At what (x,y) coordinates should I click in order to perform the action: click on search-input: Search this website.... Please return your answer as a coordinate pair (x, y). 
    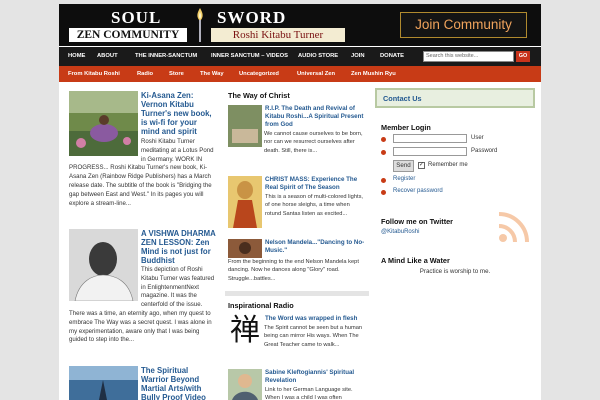
    Looking at the image, I should click on (468, 56).